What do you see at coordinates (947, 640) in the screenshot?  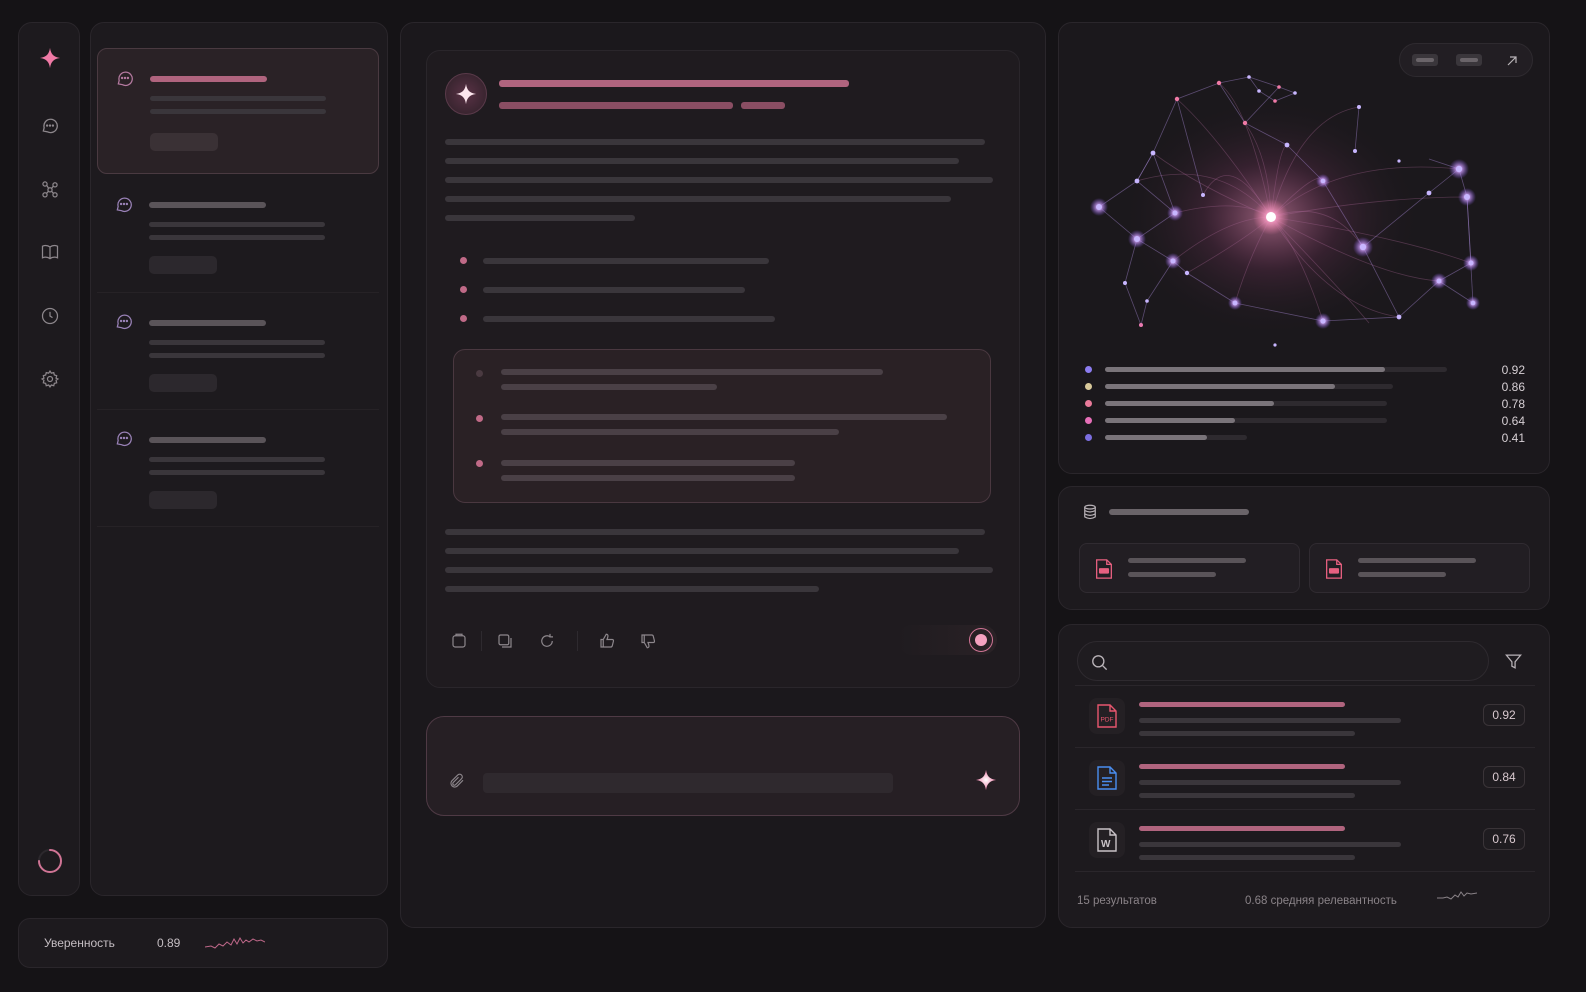 I see `mode-toggle` at bounding box center [947, 640].